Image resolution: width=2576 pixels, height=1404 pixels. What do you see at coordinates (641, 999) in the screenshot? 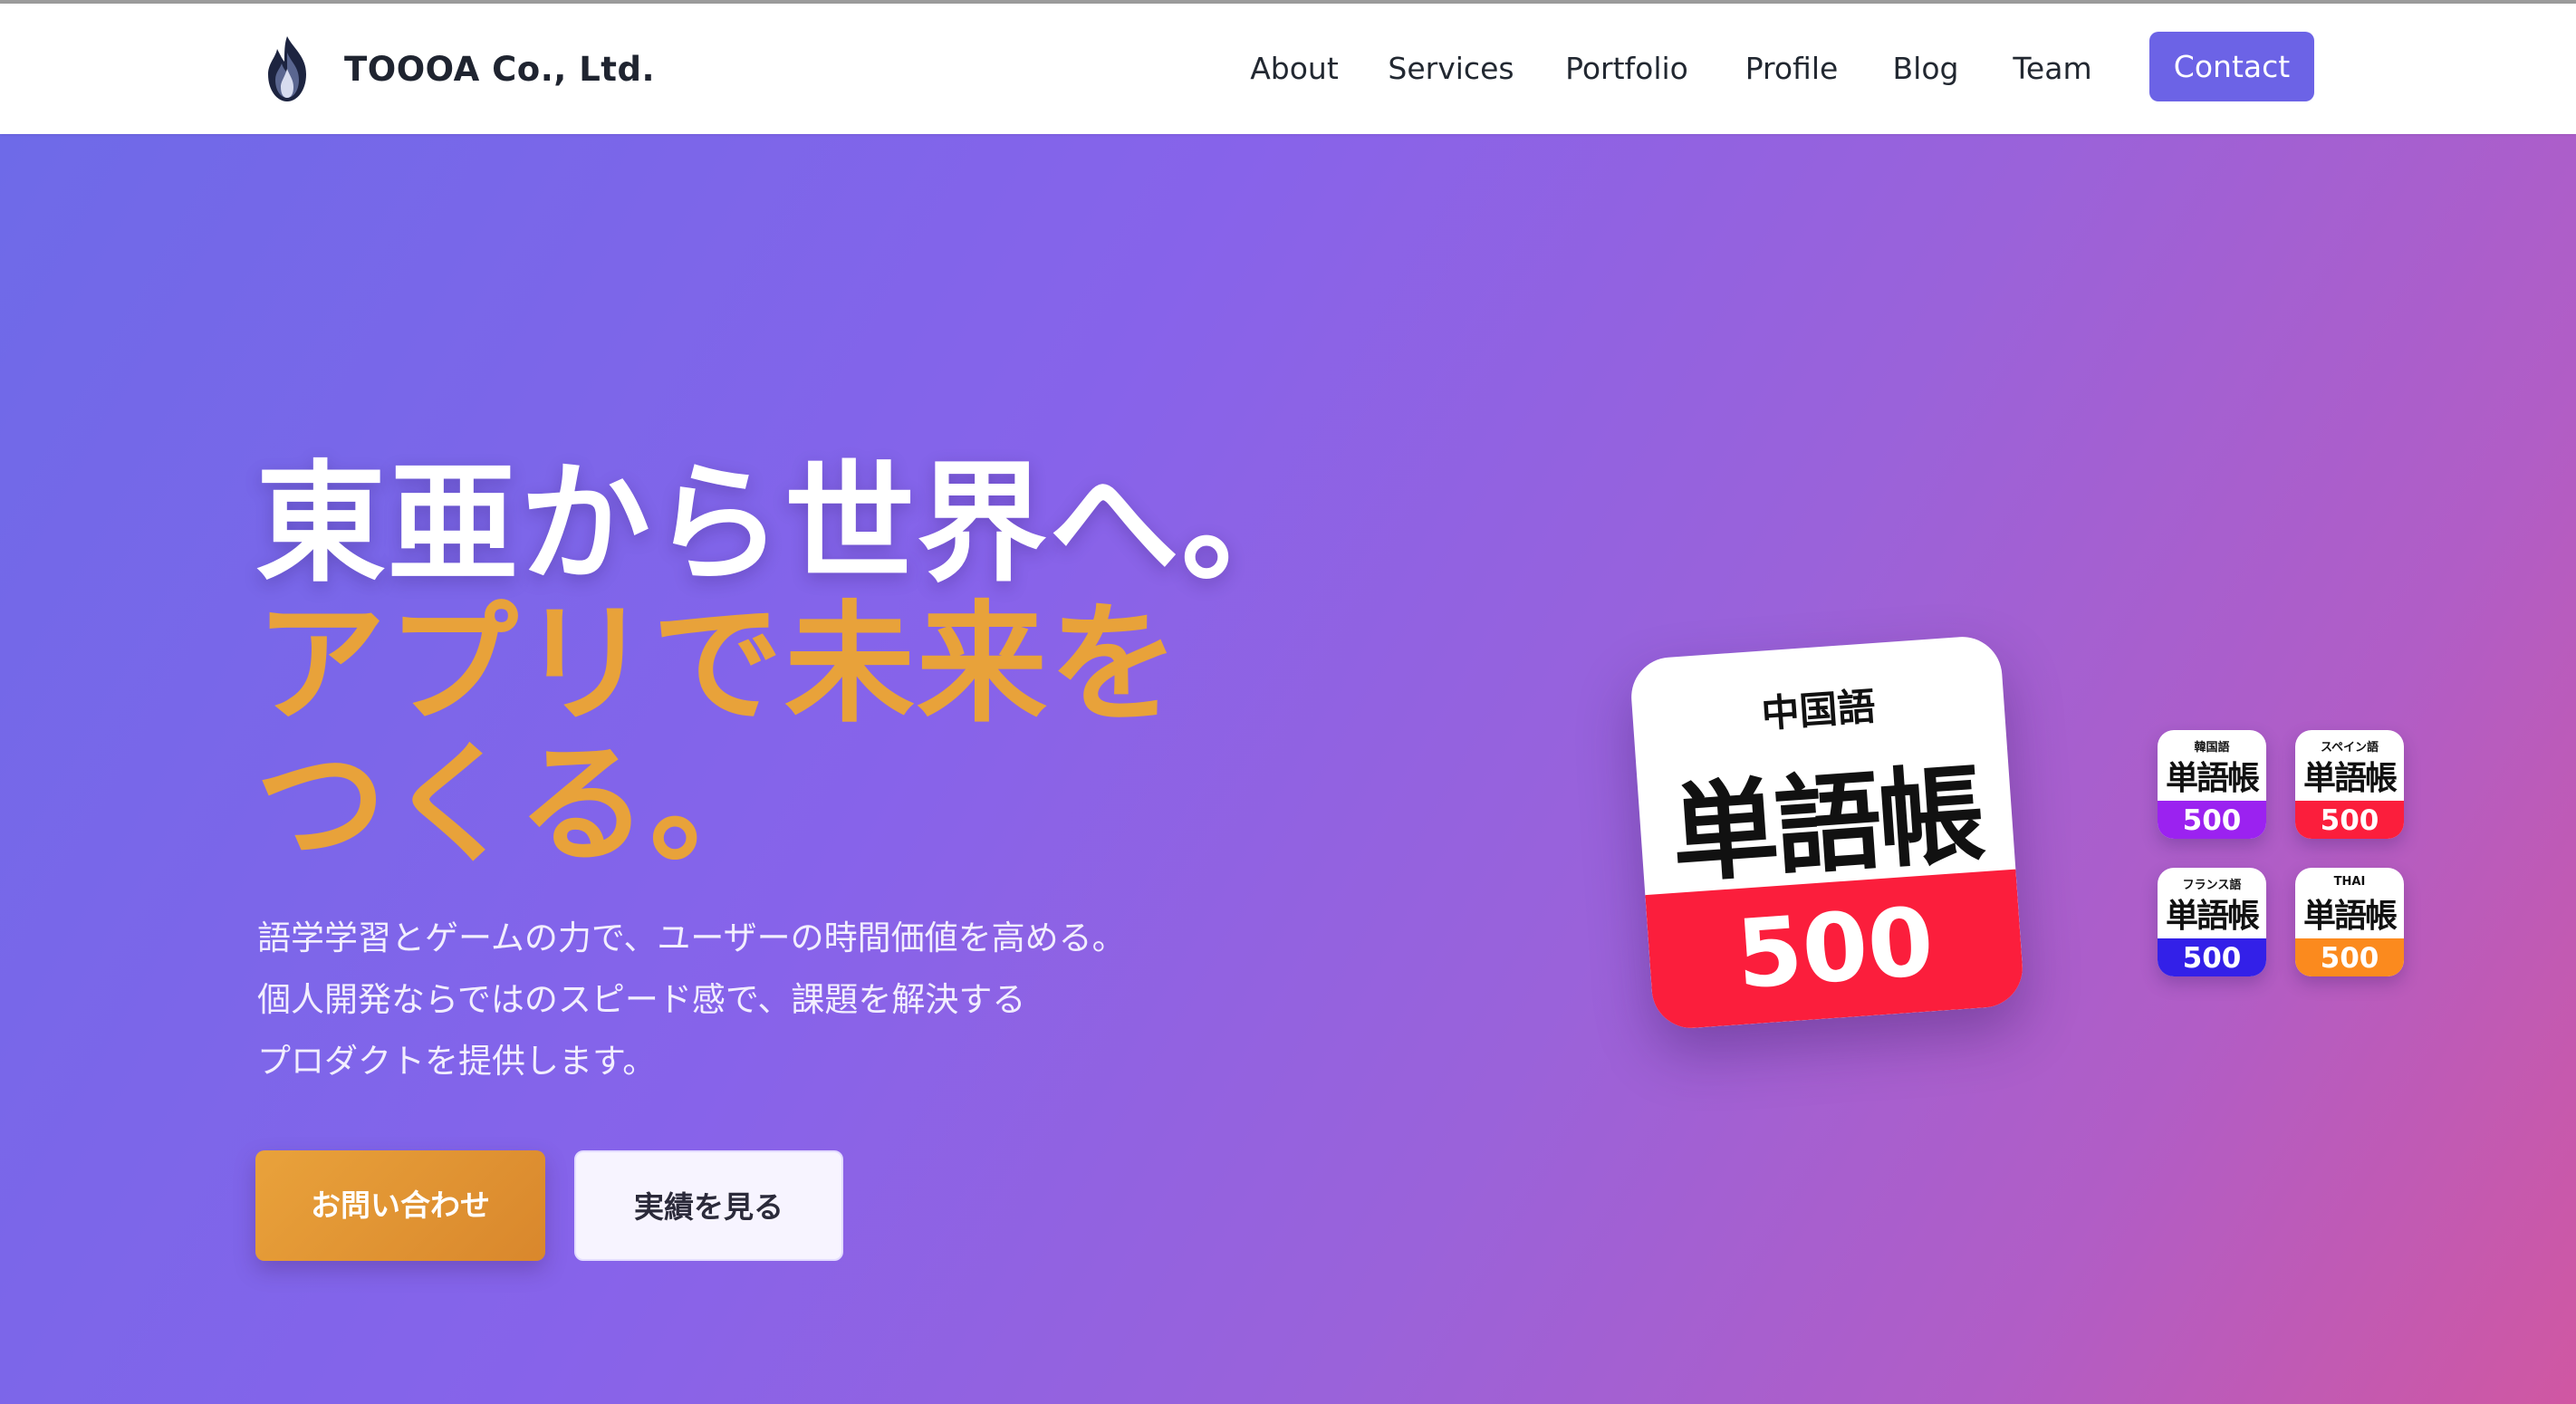
I see `hero-description-line2: 個人開発ならではのスピード感で、課題を解決する` at bounding box center [641, 999].